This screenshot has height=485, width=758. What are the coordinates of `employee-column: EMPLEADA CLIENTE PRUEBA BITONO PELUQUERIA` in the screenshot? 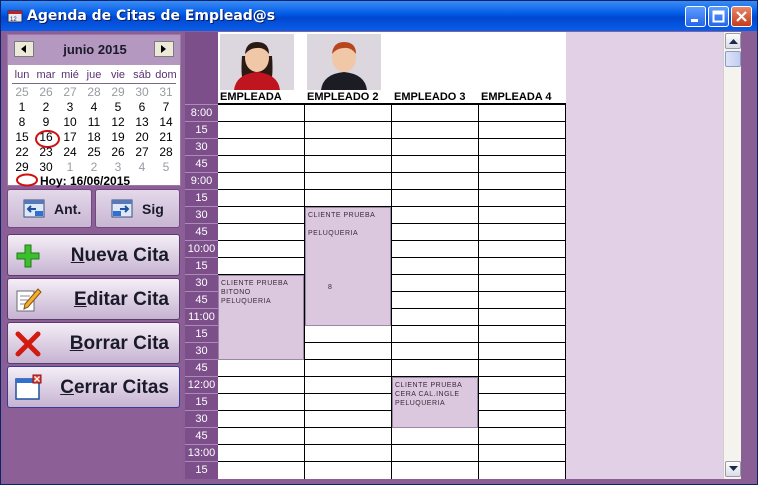 It's located at (261, 255).